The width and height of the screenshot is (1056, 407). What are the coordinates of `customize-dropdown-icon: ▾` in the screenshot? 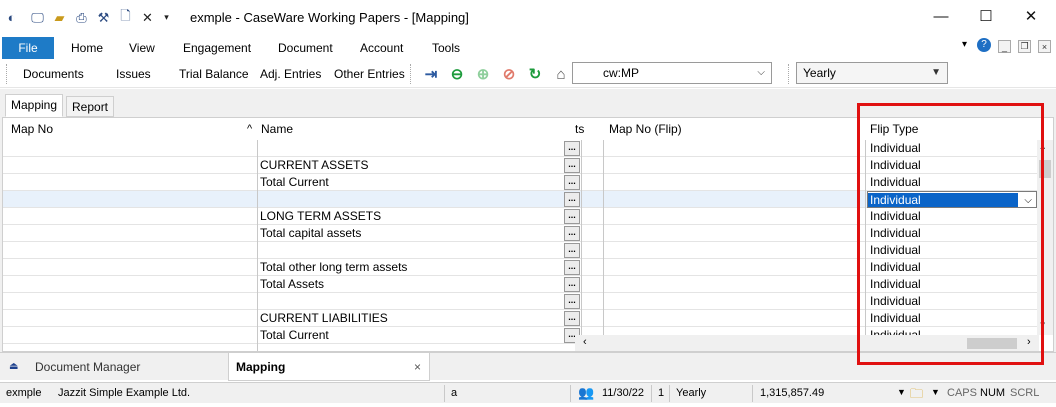 It's located at (166, 17).